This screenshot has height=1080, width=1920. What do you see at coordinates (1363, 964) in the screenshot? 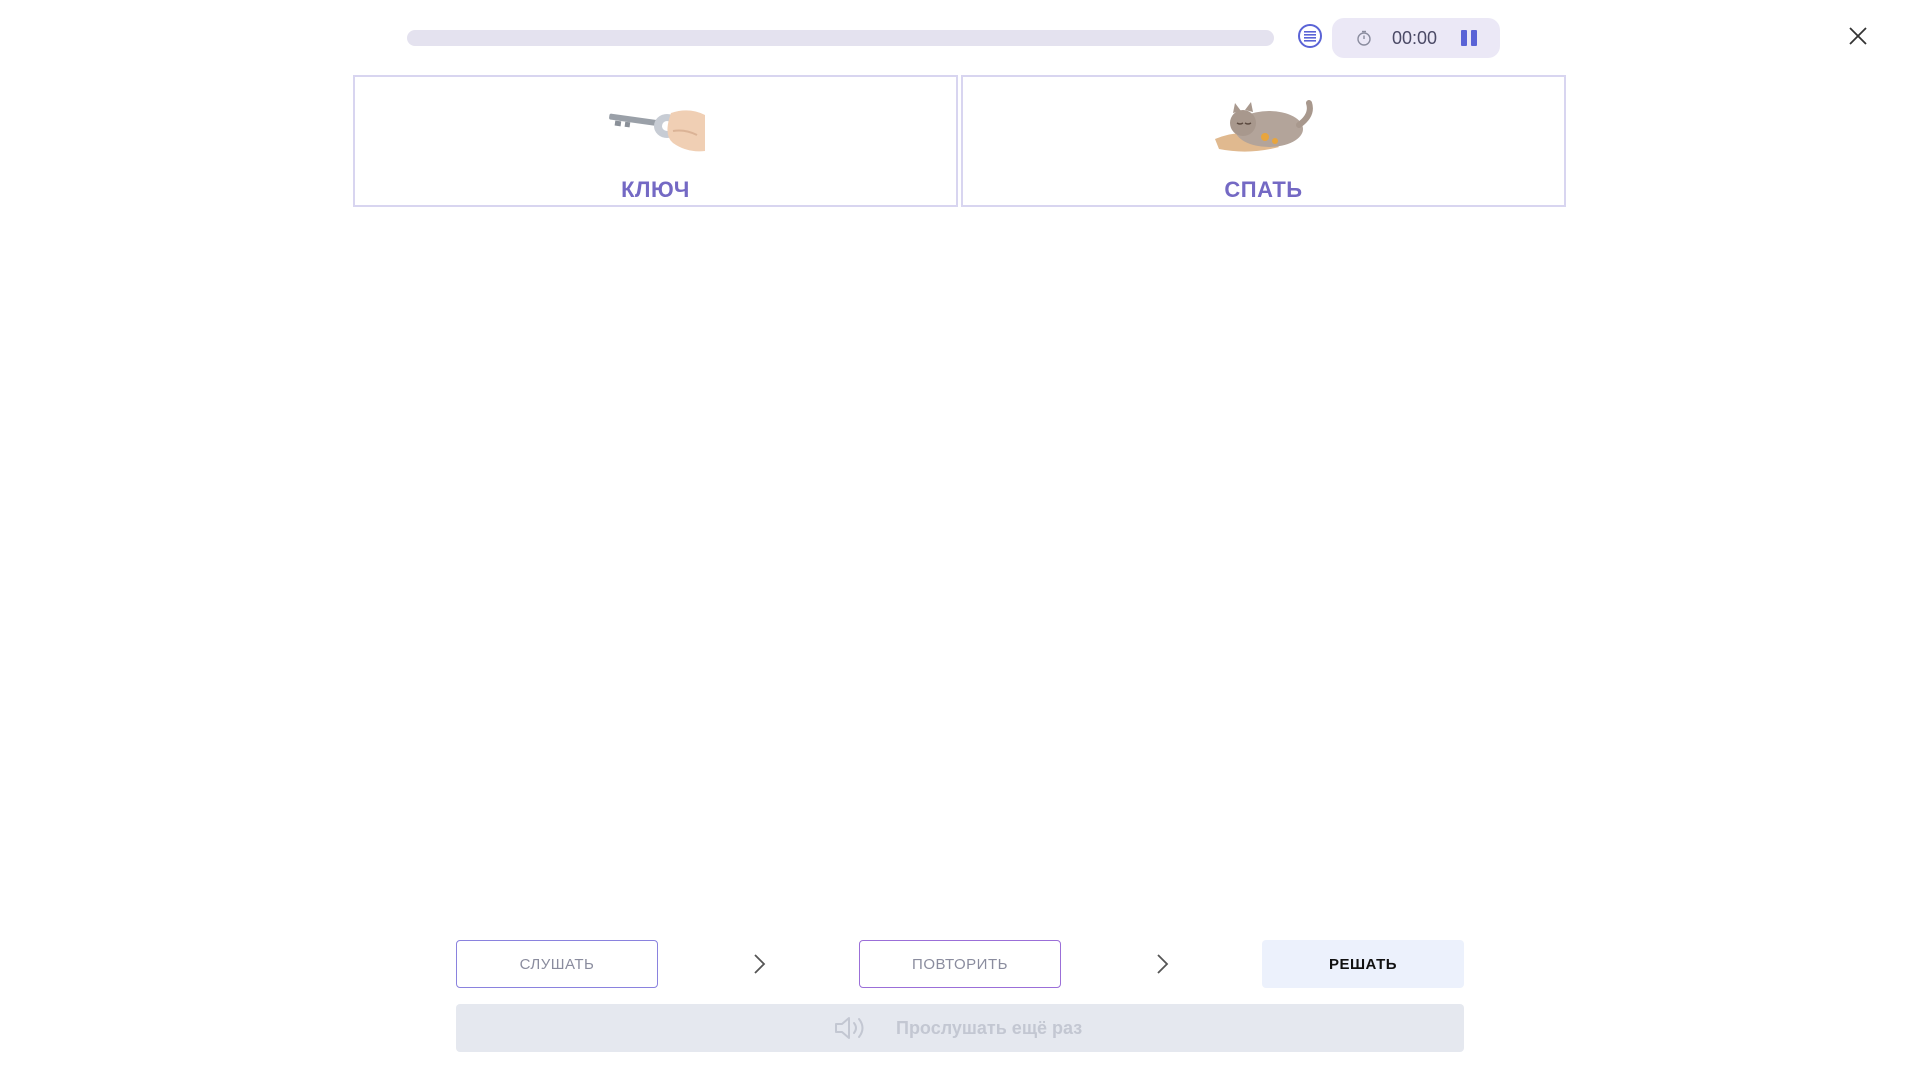
I see `solve-step-button: РЕШАТЬ` at bounding box center [1363, 964].